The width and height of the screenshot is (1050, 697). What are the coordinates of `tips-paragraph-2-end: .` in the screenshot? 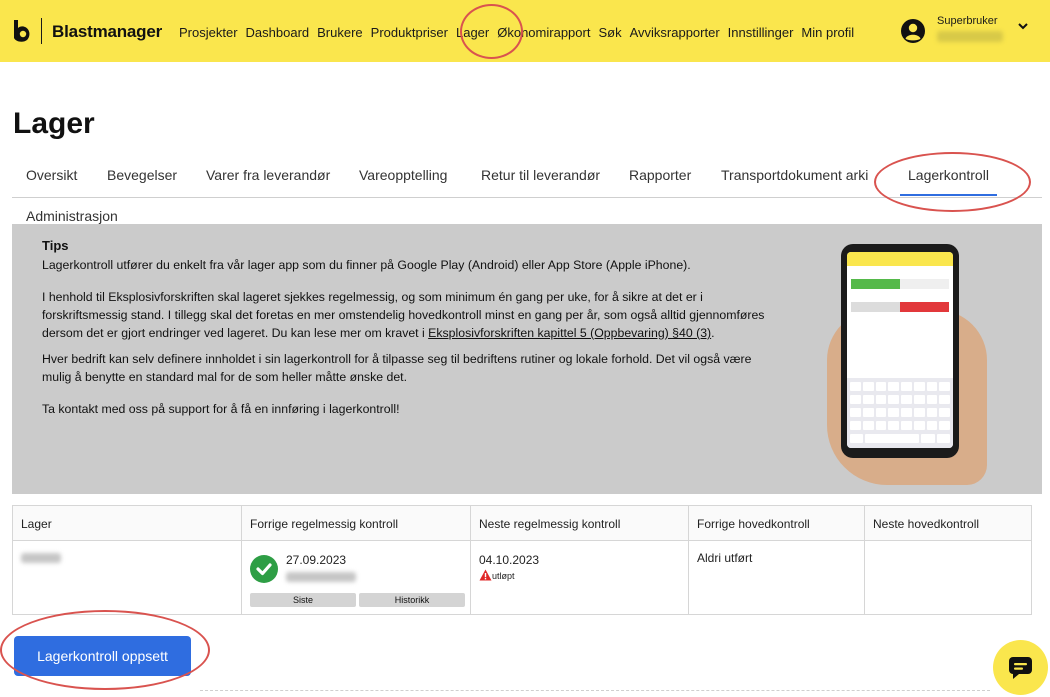 It's located at (713, 333).